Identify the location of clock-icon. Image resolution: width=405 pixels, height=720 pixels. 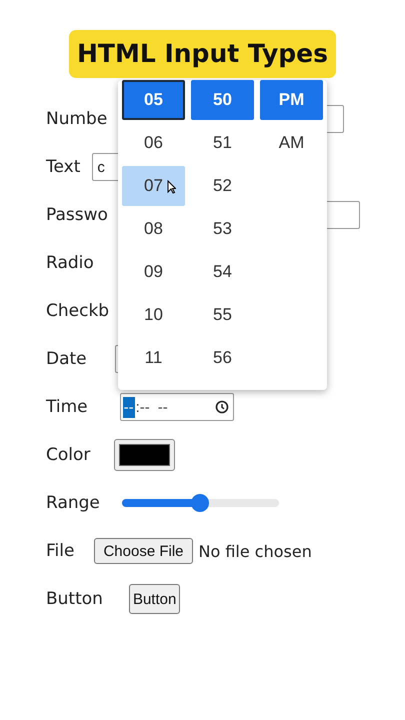
(221, 407).